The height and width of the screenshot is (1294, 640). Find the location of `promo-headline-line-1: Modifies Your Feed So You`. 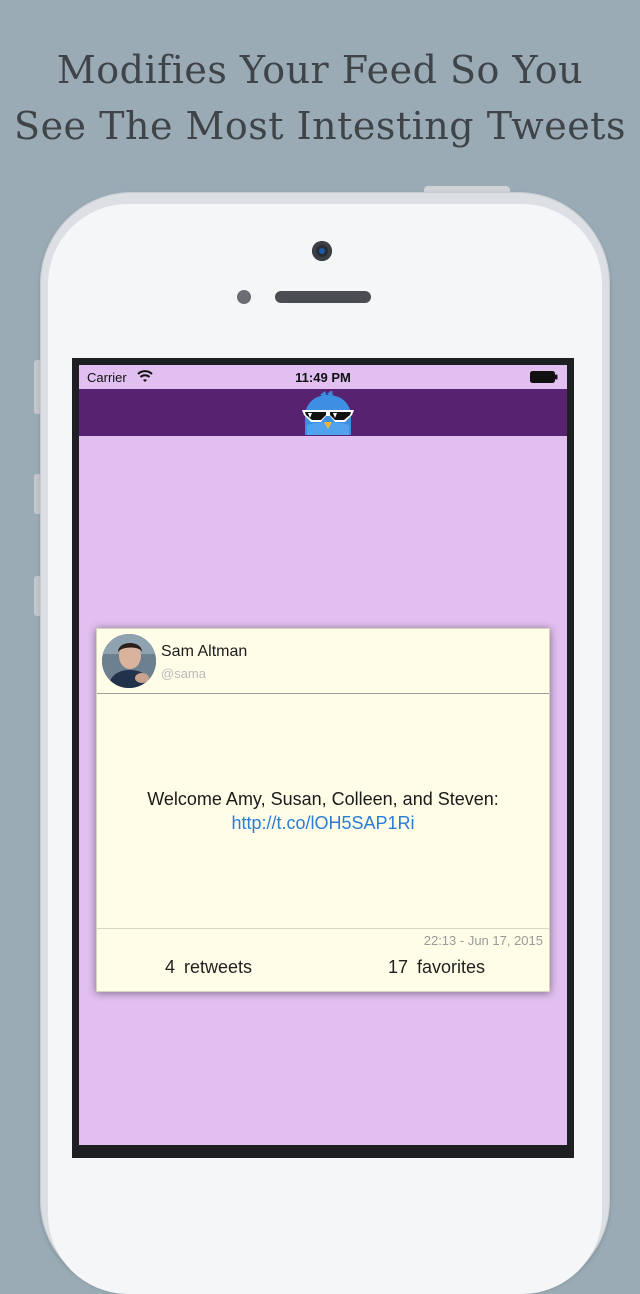

promo-headline-line-1: Modifies Your Feed So You is located at coordinates (320, 70).